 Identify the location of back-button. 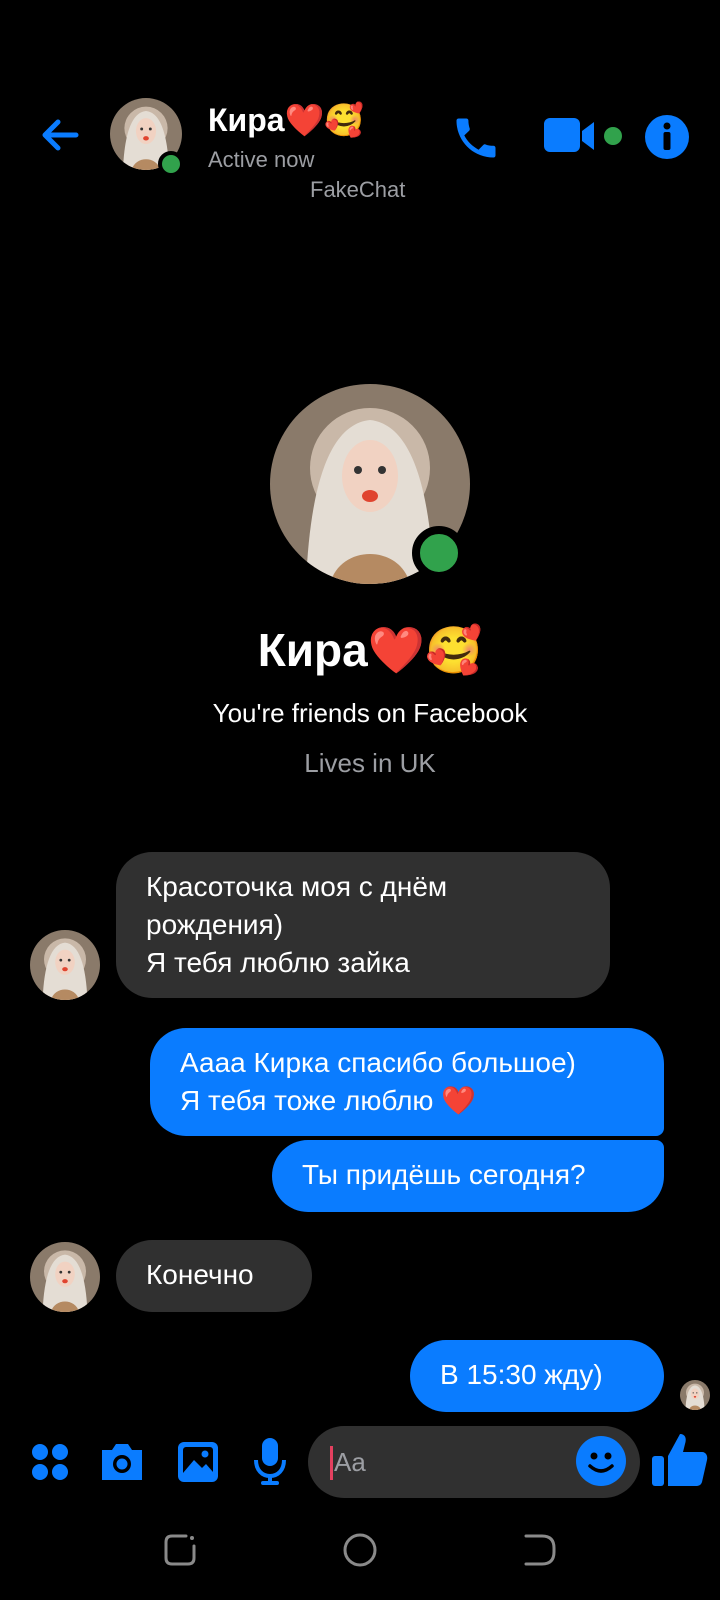
(61, 135).